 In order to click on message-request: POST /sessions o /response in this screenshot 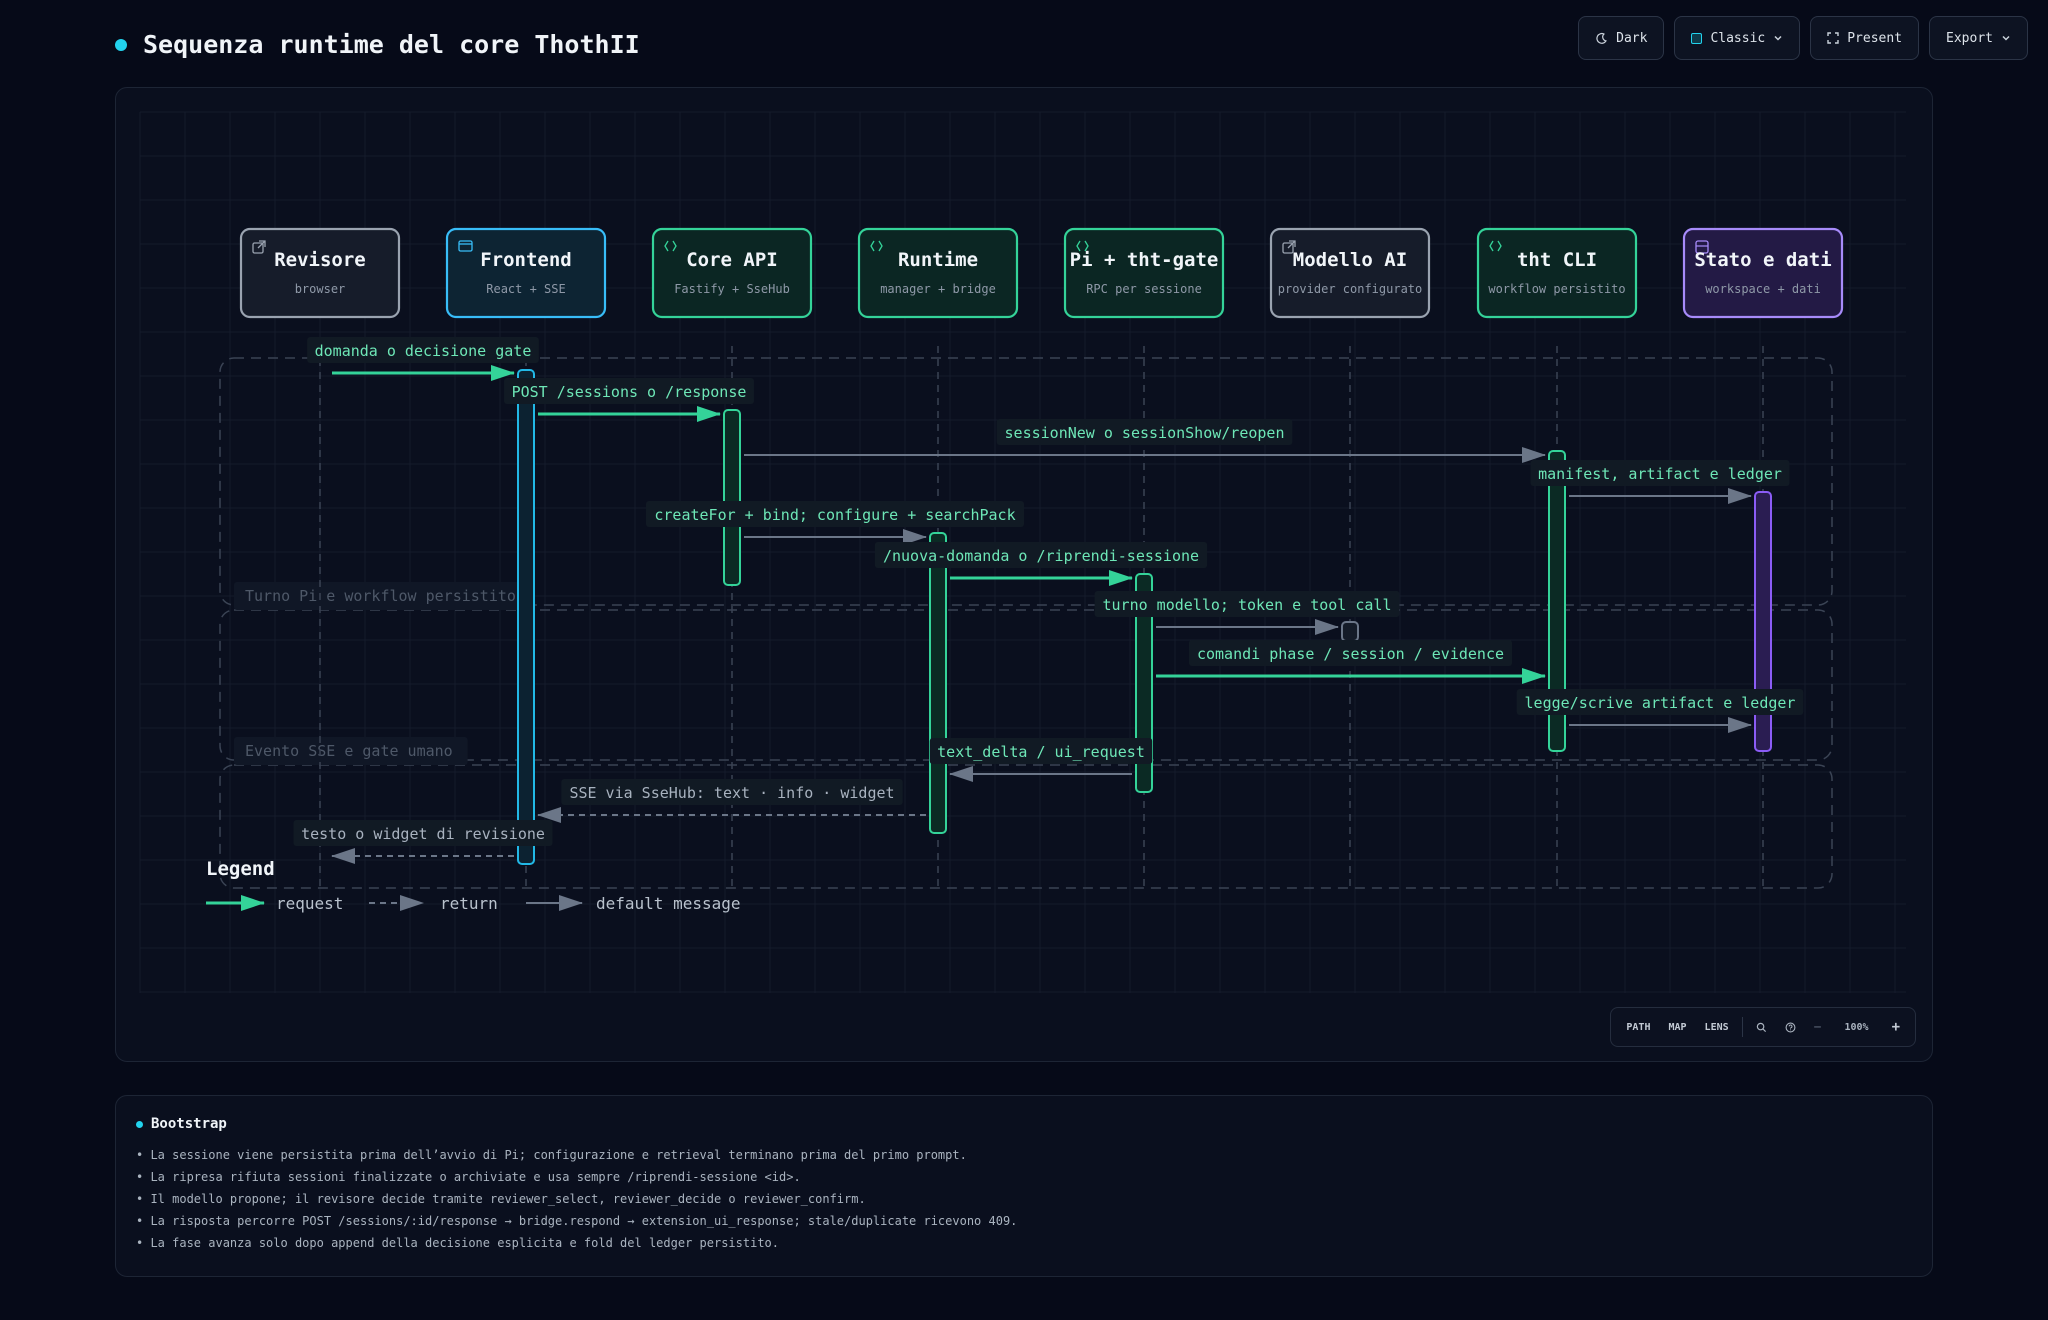, I will do `click(629, 400)`.